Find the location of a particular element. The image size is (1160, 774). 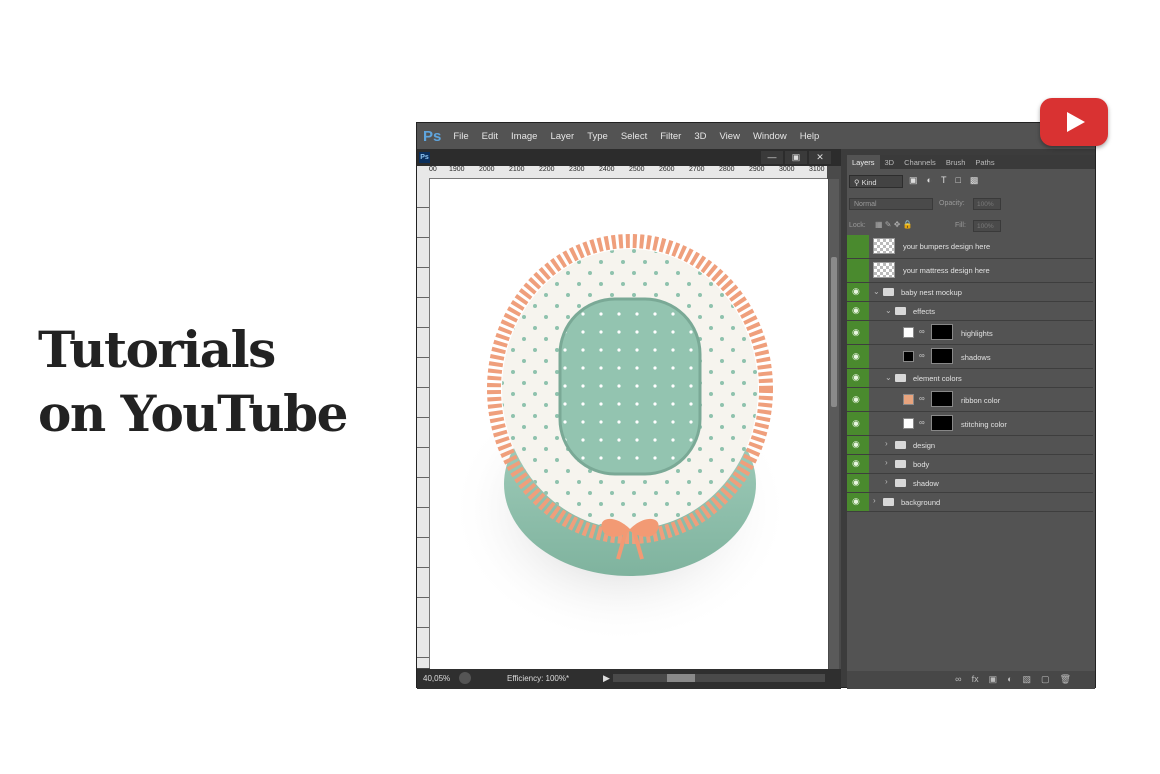

status-info-icon is located at coordinates (465, 678).